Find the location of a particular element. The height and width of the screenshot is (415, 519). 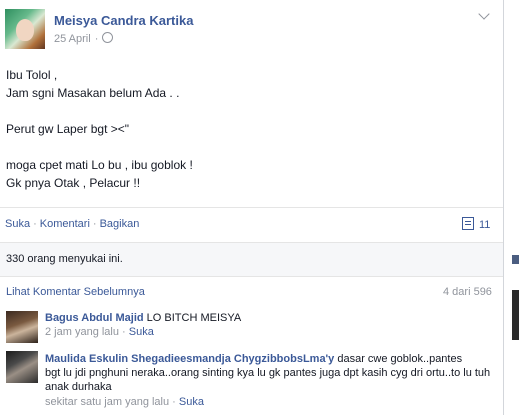

comment-time: sekitar satu jam yang lalu is located at coordinates (107, 402).